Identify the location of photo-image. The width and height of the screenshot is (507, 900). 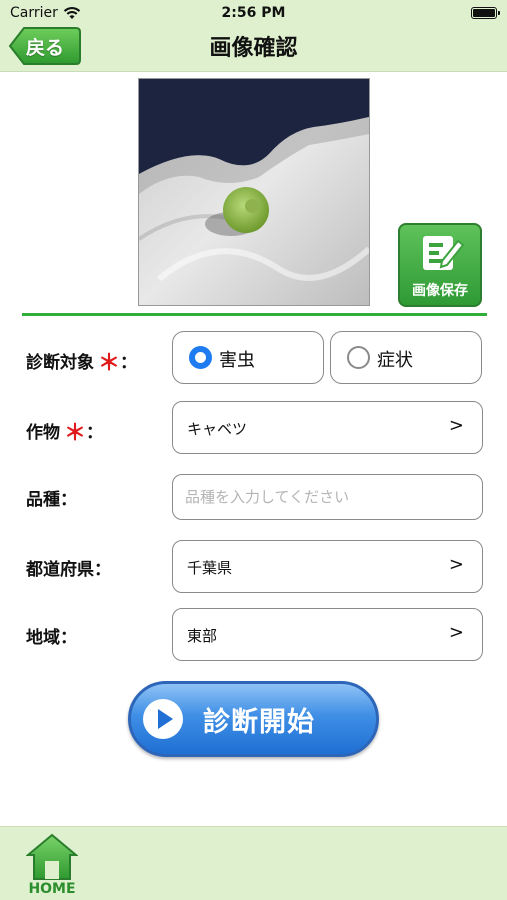
(254, 192).